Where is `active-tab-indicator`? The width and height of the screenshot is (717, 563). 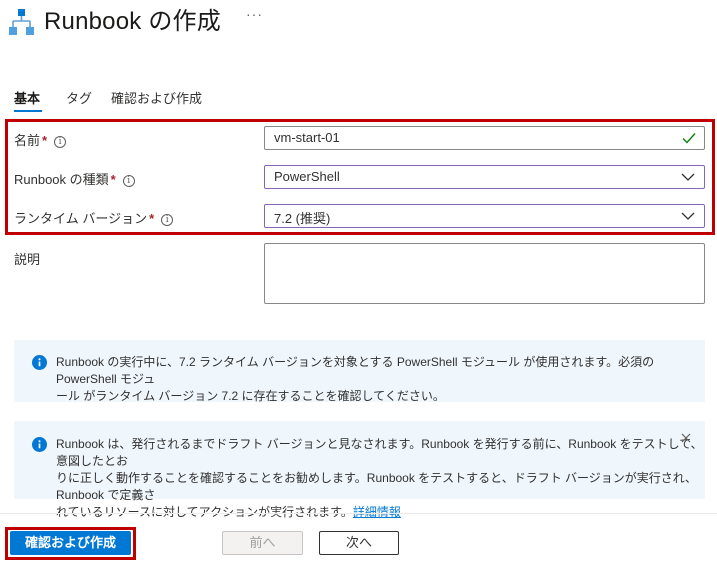
active-tab-indicator is located at coordinates (28, 111).